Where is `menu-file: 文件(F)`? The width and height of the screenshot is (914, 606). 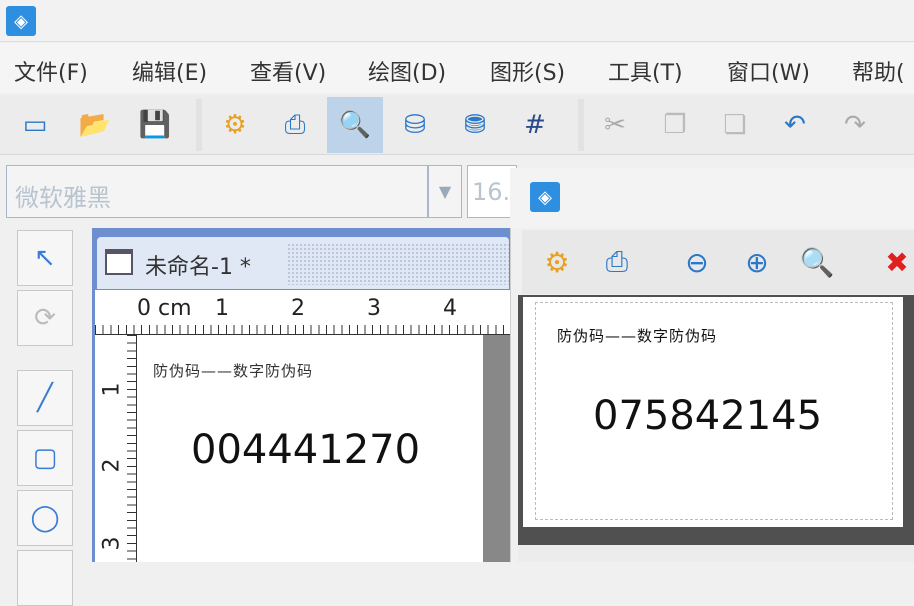
menu-file: 文件(F) is located at coordinates (51, 71).